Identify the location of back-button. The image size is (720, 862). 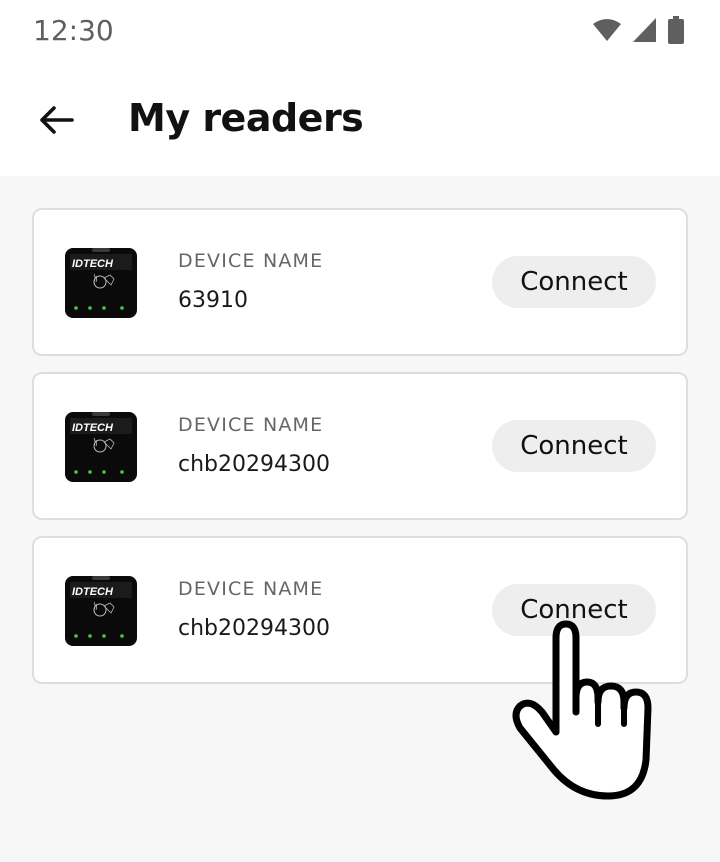
(56, 122).